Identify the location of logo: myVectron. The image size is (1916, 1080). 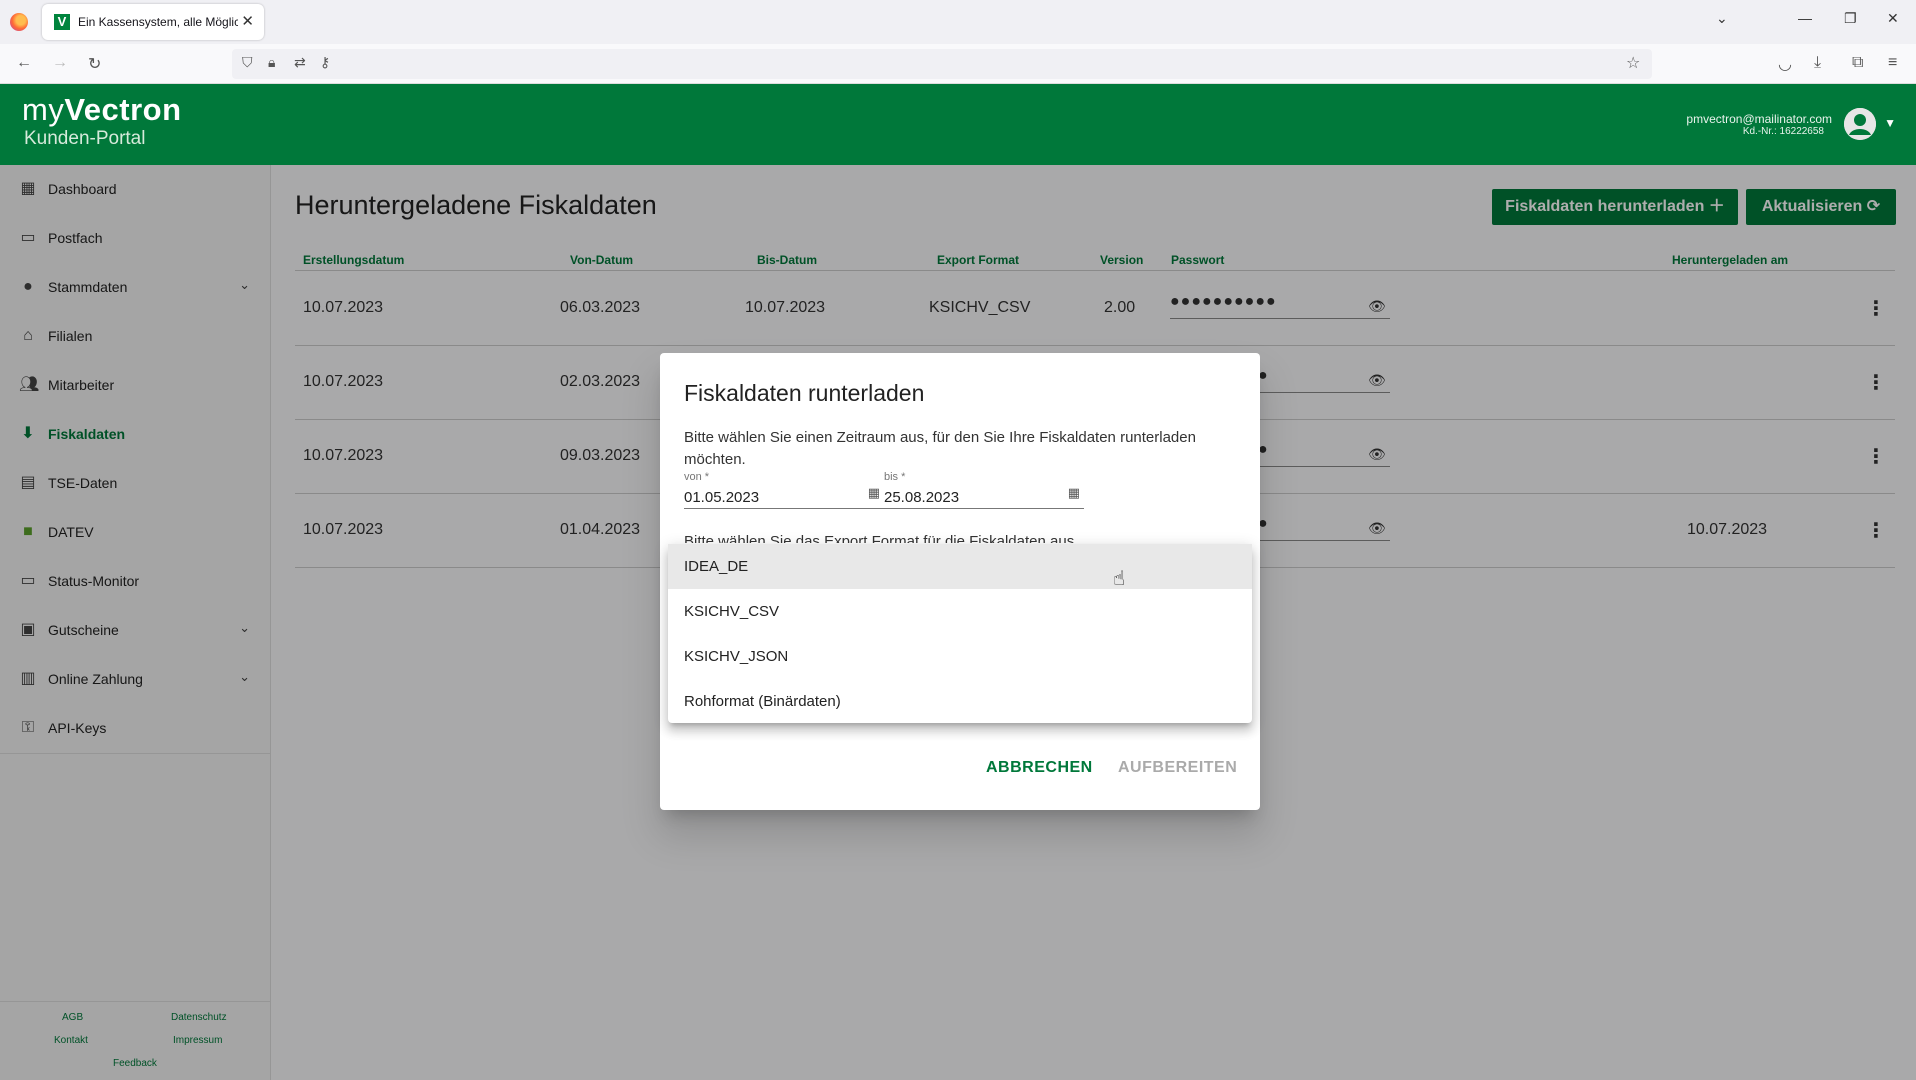
(102, 110).